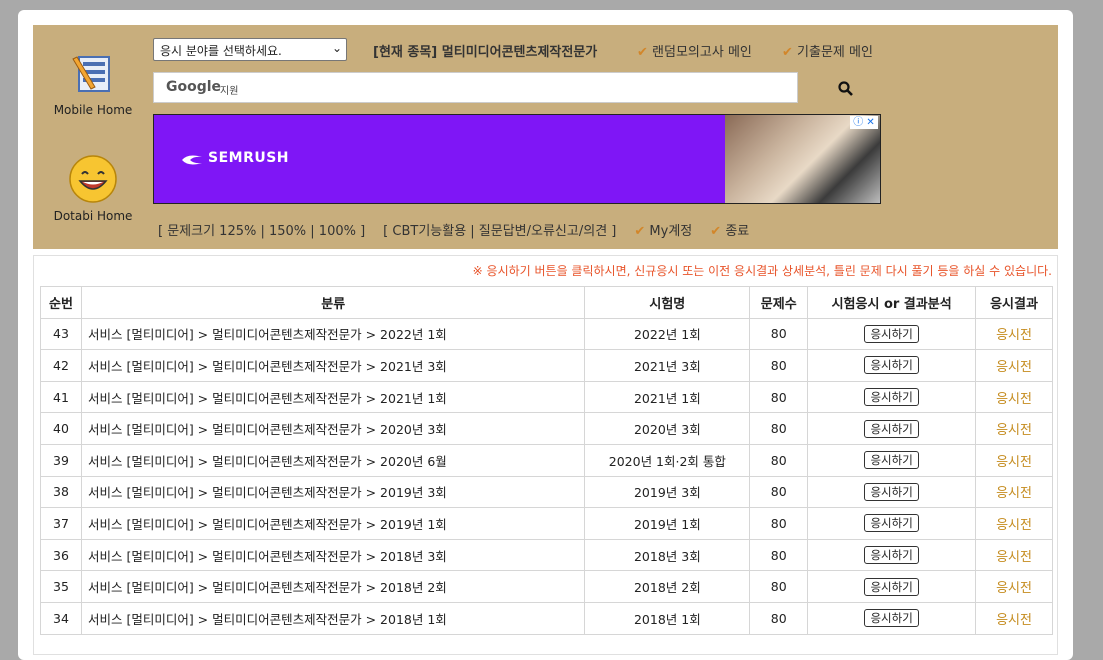  I want to click on row-category: 서비스 [멀티미디어] > 멀티미디어콘텐츠제작전문가 > 2022년 1회, so click(333, 334).